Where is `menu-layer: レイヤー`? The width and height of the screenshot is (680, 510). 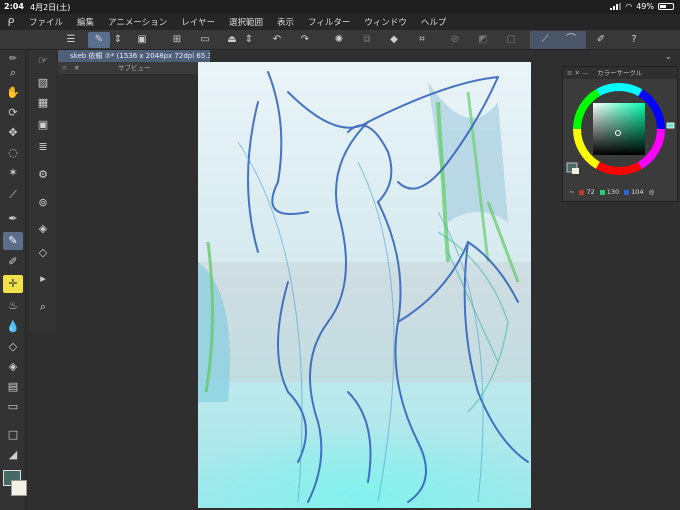
menu-layer: レイヤー is located at coordinates (198, 22).